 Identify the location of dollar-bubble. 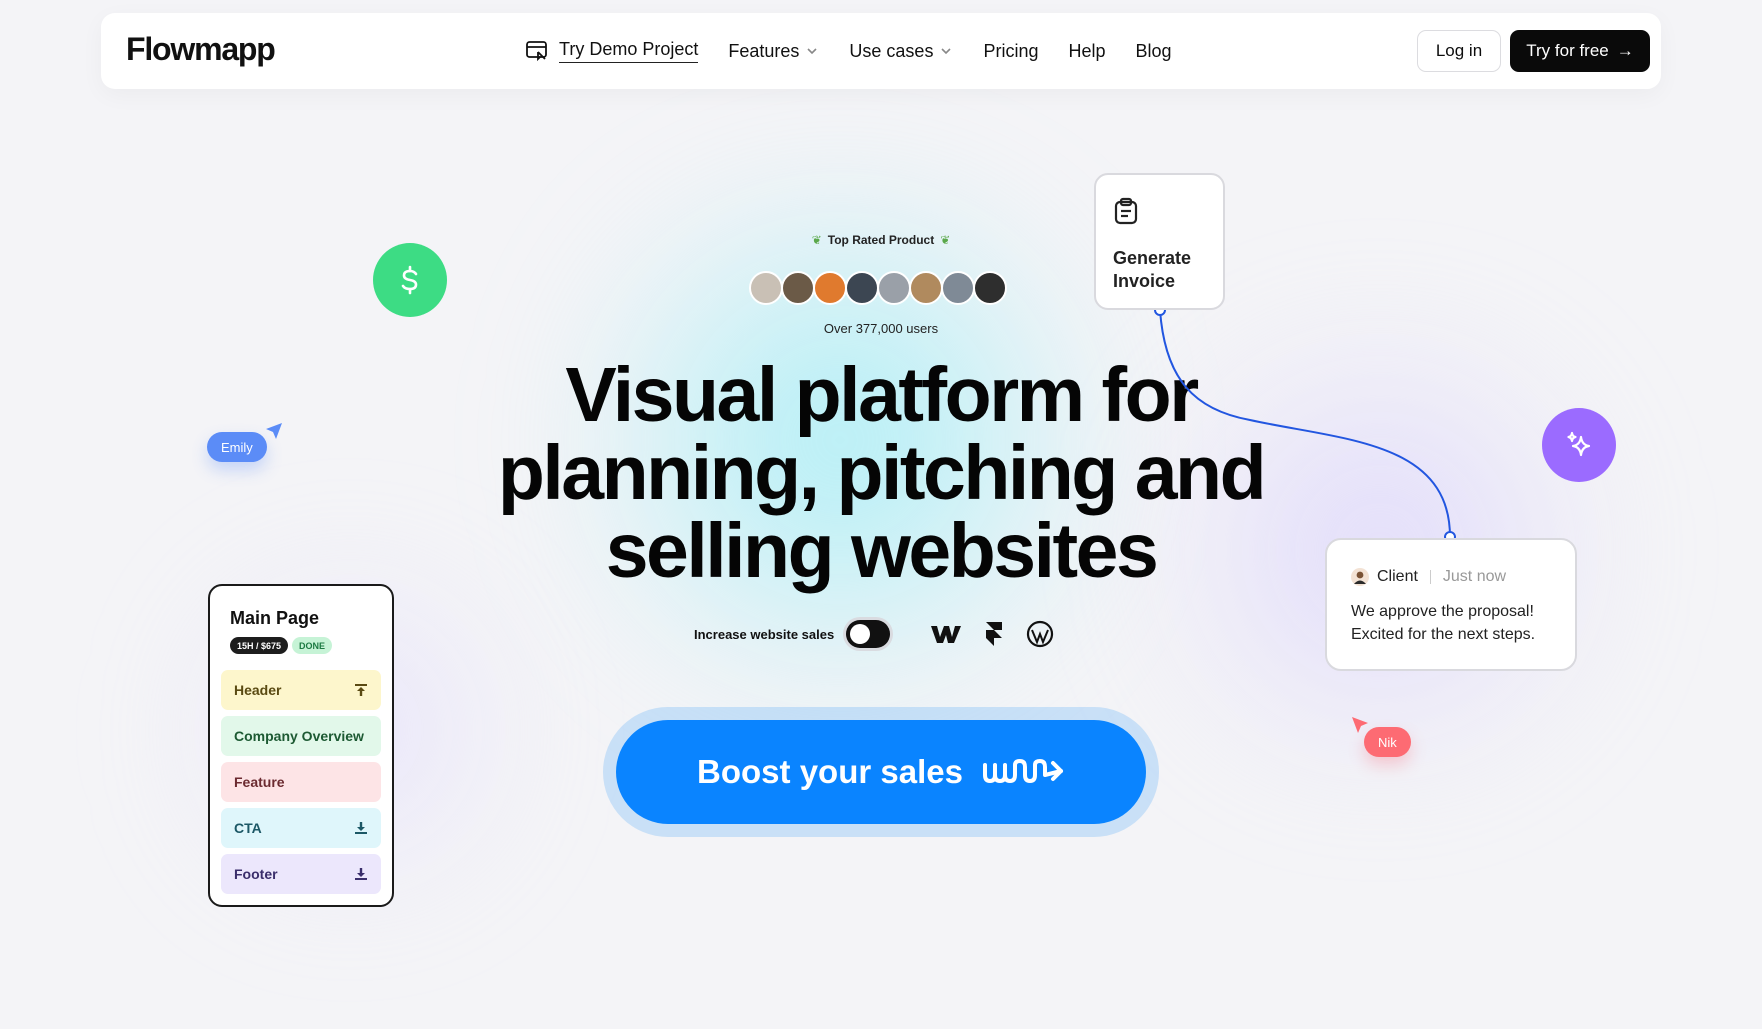
(410, 280).